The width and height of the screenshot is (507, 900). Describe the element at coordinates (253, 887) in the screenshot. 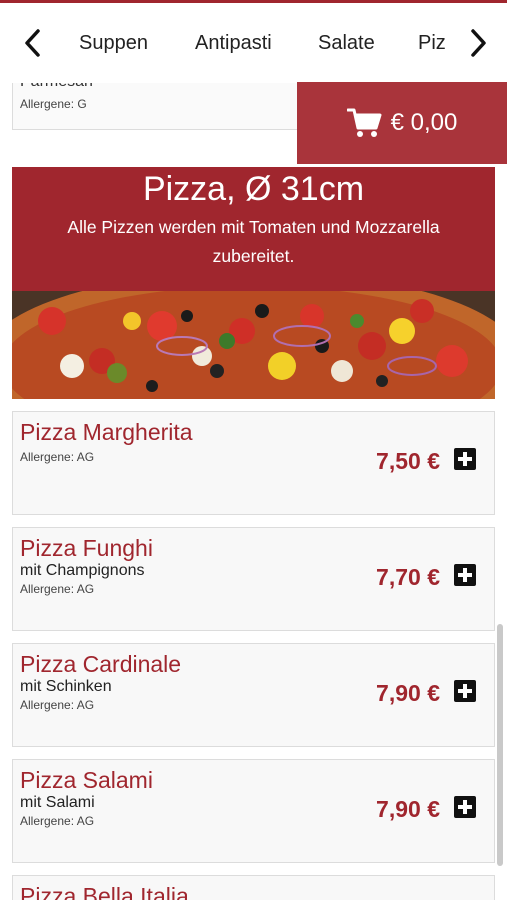

I see `menu-item: Pizza Bella Italia` at that location.